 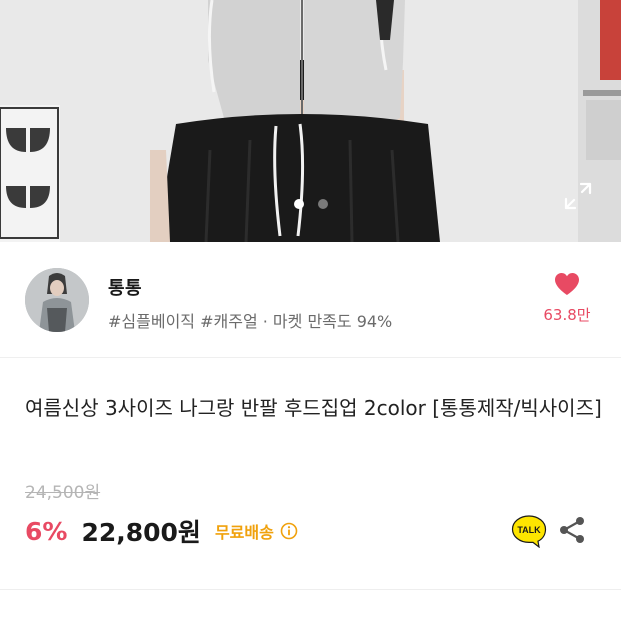 I want to click on avatar-image, so click(x=57, y=300).